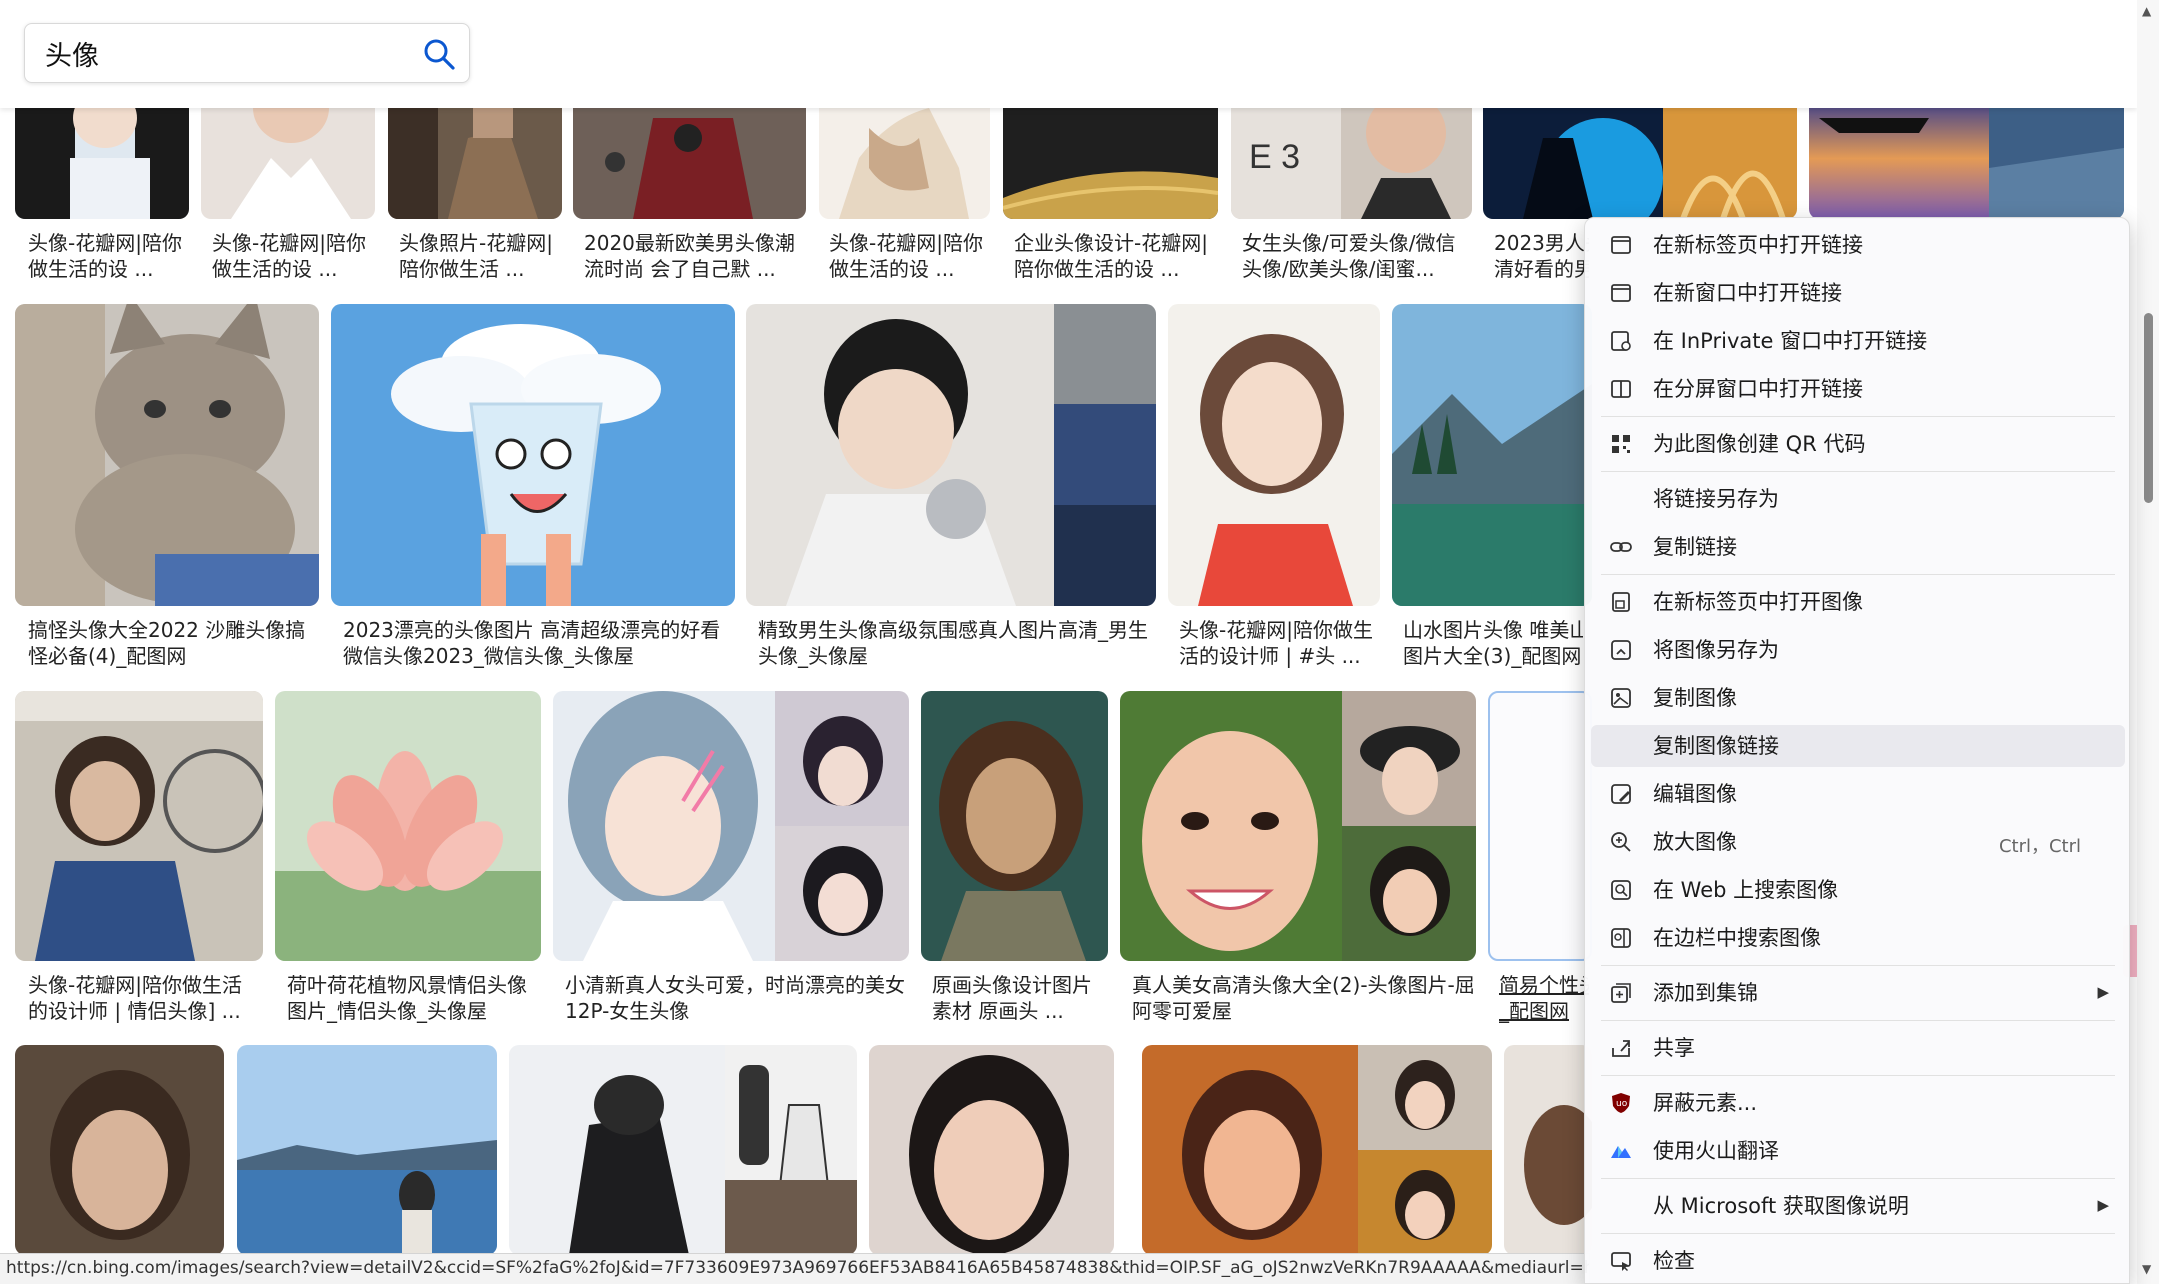 Image resolution: width=2159 pixels, height=1284 pixels. I want to click on search-box, so click(247, 53).